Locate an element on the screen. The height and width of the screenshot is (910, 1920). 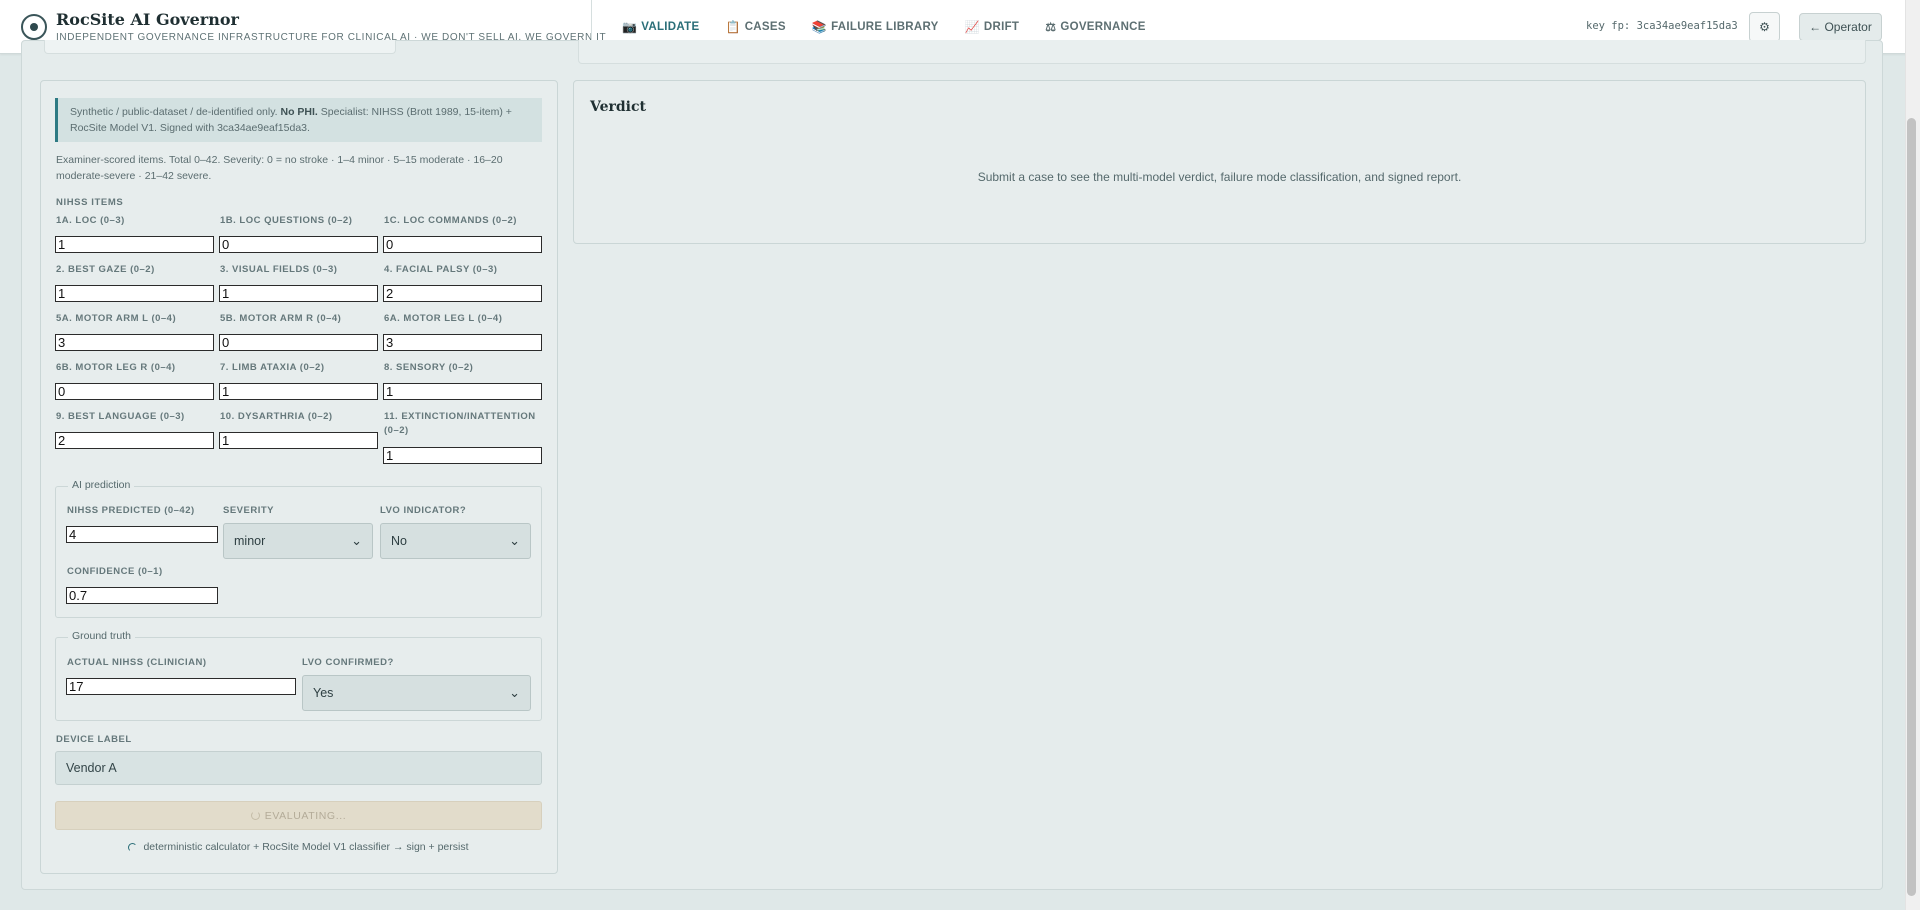
gear-icon: ⚙ is located at coordinates (1764, 27).